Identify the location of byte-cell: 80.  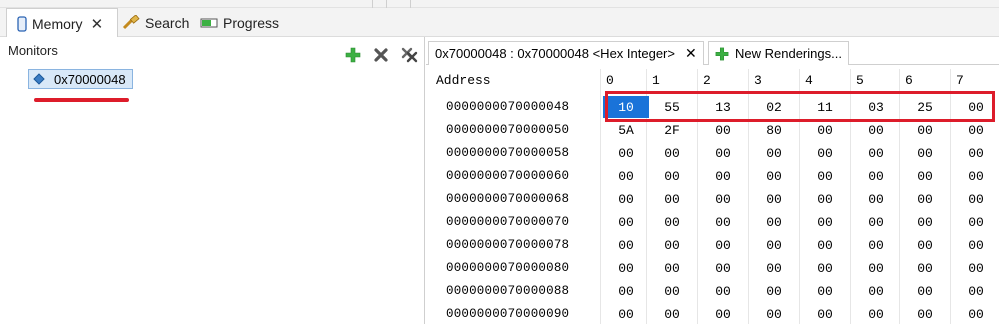
(774, 130).